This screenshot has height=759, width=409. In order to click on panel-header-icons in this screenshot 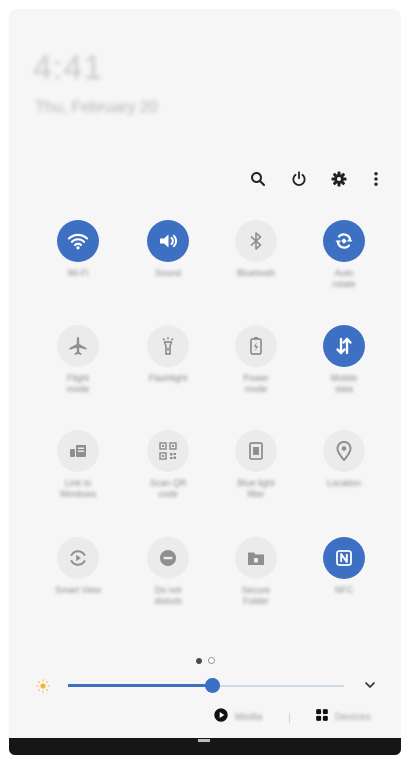, I will do `click(205, 182)`.